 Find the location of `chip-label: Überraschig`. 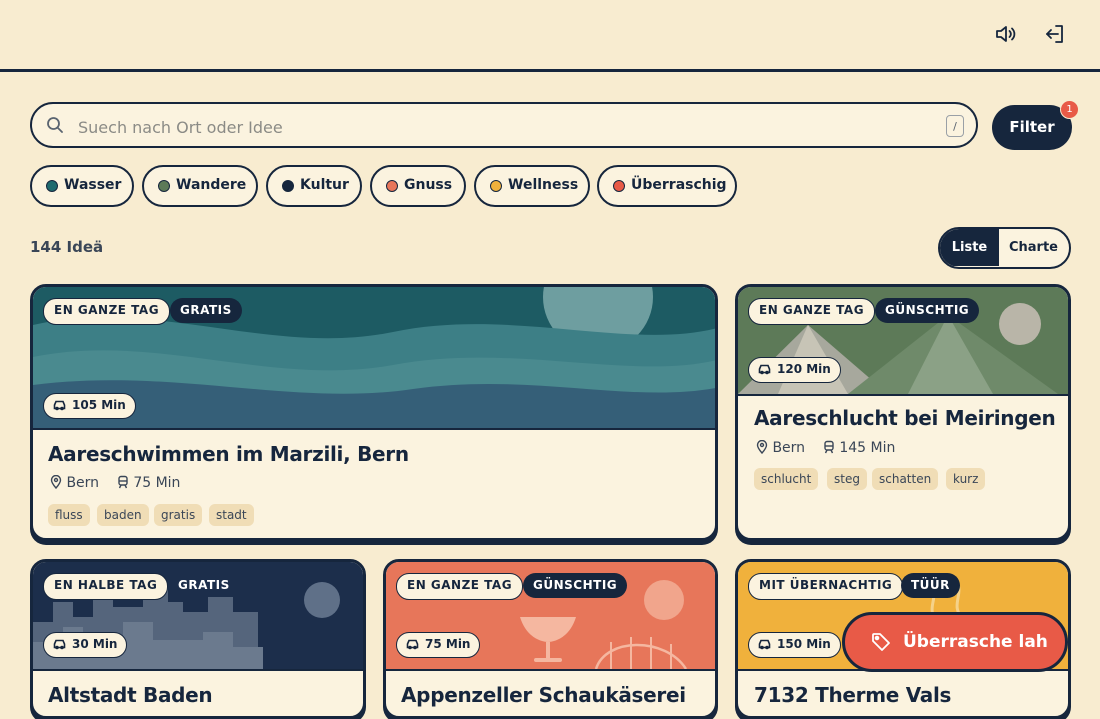

chip-label: Überraschig is located at coordinates (679, 185).